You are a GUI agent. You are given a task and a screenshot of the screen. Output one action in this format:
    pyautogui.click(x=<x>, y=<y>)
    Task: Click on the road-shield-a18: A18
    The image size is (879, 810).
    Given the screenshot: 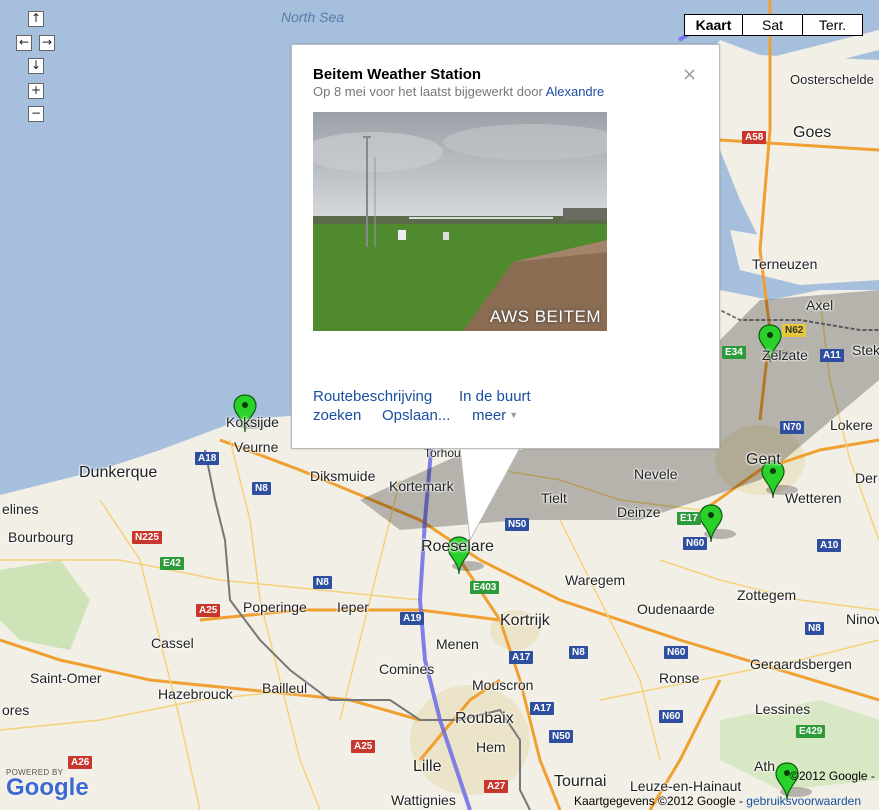 What is the action you would take?
    pyautogui.click(x=207, y=458)
    